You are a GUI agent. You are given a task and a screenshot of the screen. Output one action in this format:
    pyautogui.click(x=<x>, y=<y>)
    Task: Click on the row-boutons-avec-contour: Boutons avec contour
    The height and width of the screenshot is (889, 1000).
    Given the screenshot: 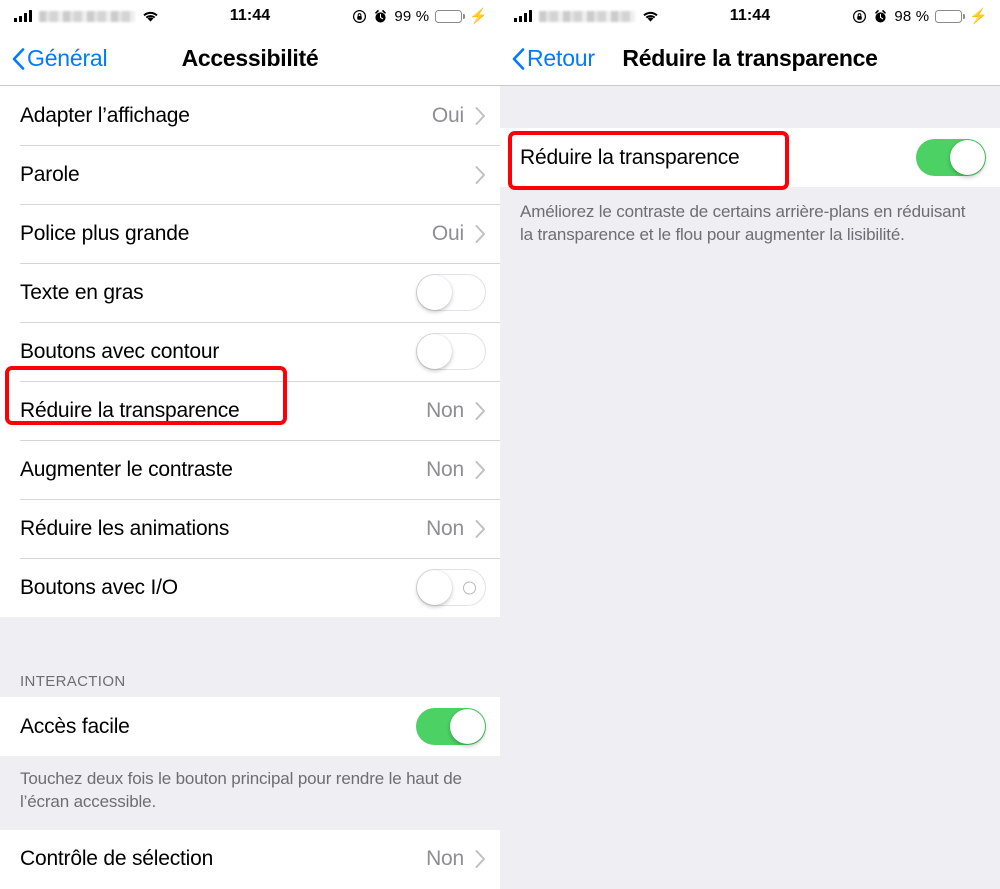 What is the action you would take?
    pyautogui.click(x=250, y=351)
    